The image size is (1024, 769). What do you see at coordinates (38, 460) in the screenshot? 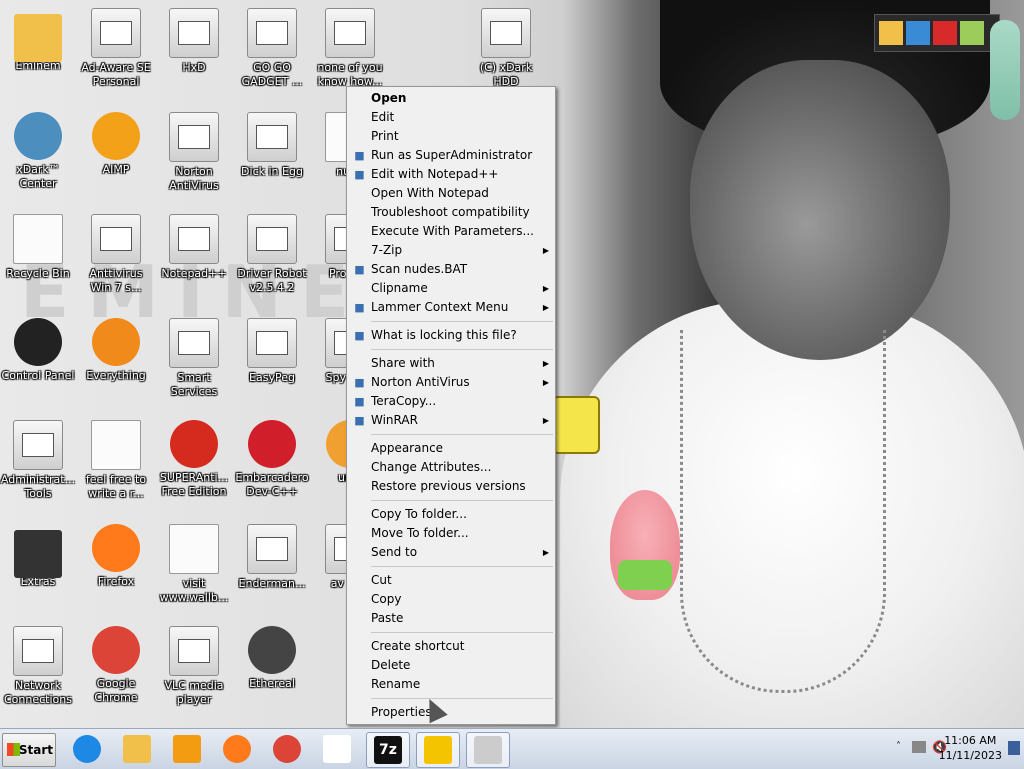
I see `desktop-icon: Administrat... Tools` at bounding box center [38, 460].